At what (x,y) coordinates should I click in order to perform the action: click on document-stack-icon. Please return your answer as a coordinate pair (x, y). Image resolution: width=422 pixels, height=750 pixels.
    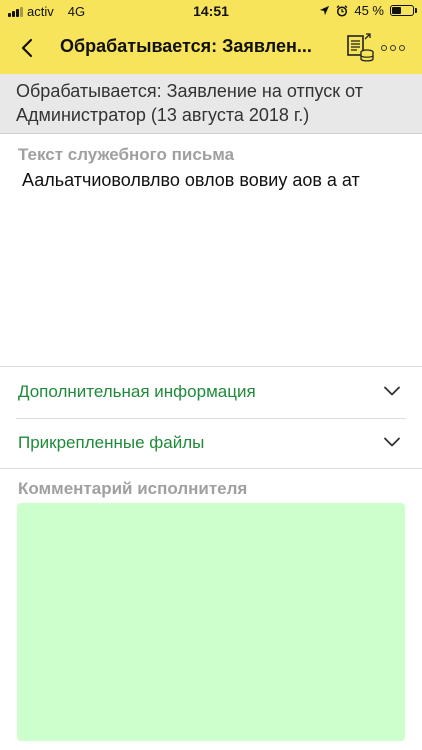
    Looking at the image, I should click on (360, 47).